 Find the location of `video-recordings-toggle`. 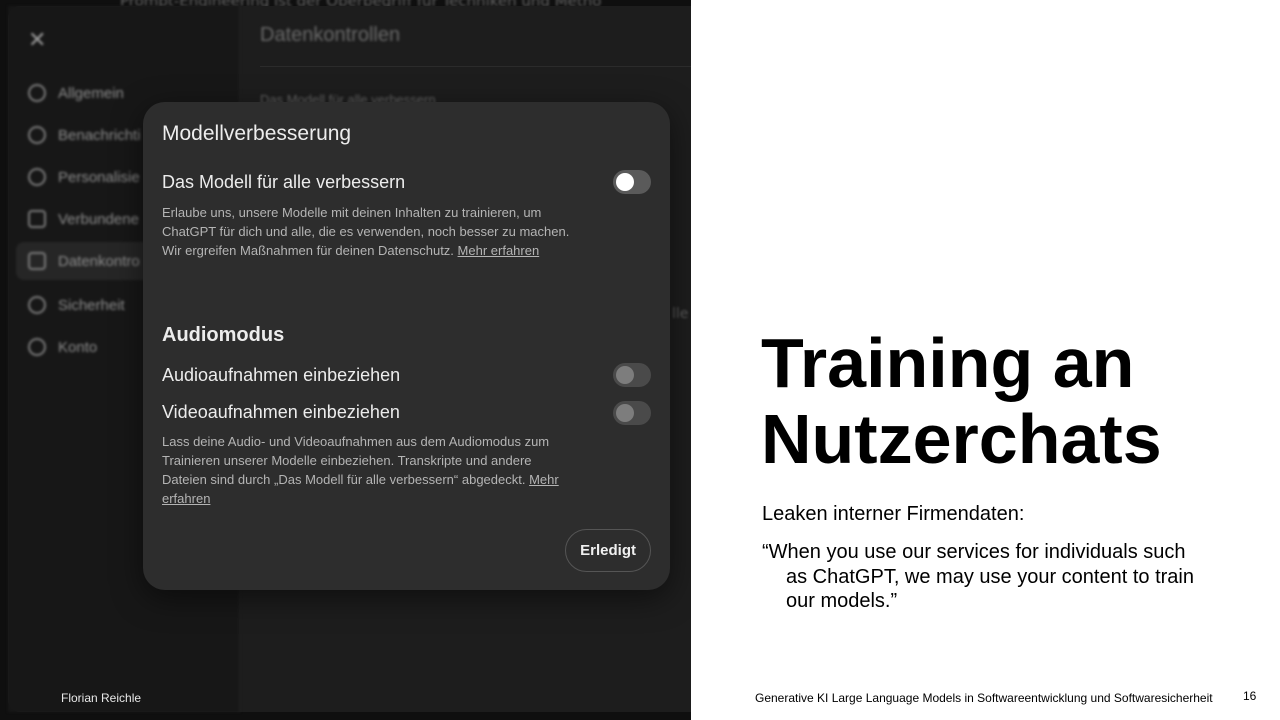

video-recordings-toggle is located at coordinates (632, 413).